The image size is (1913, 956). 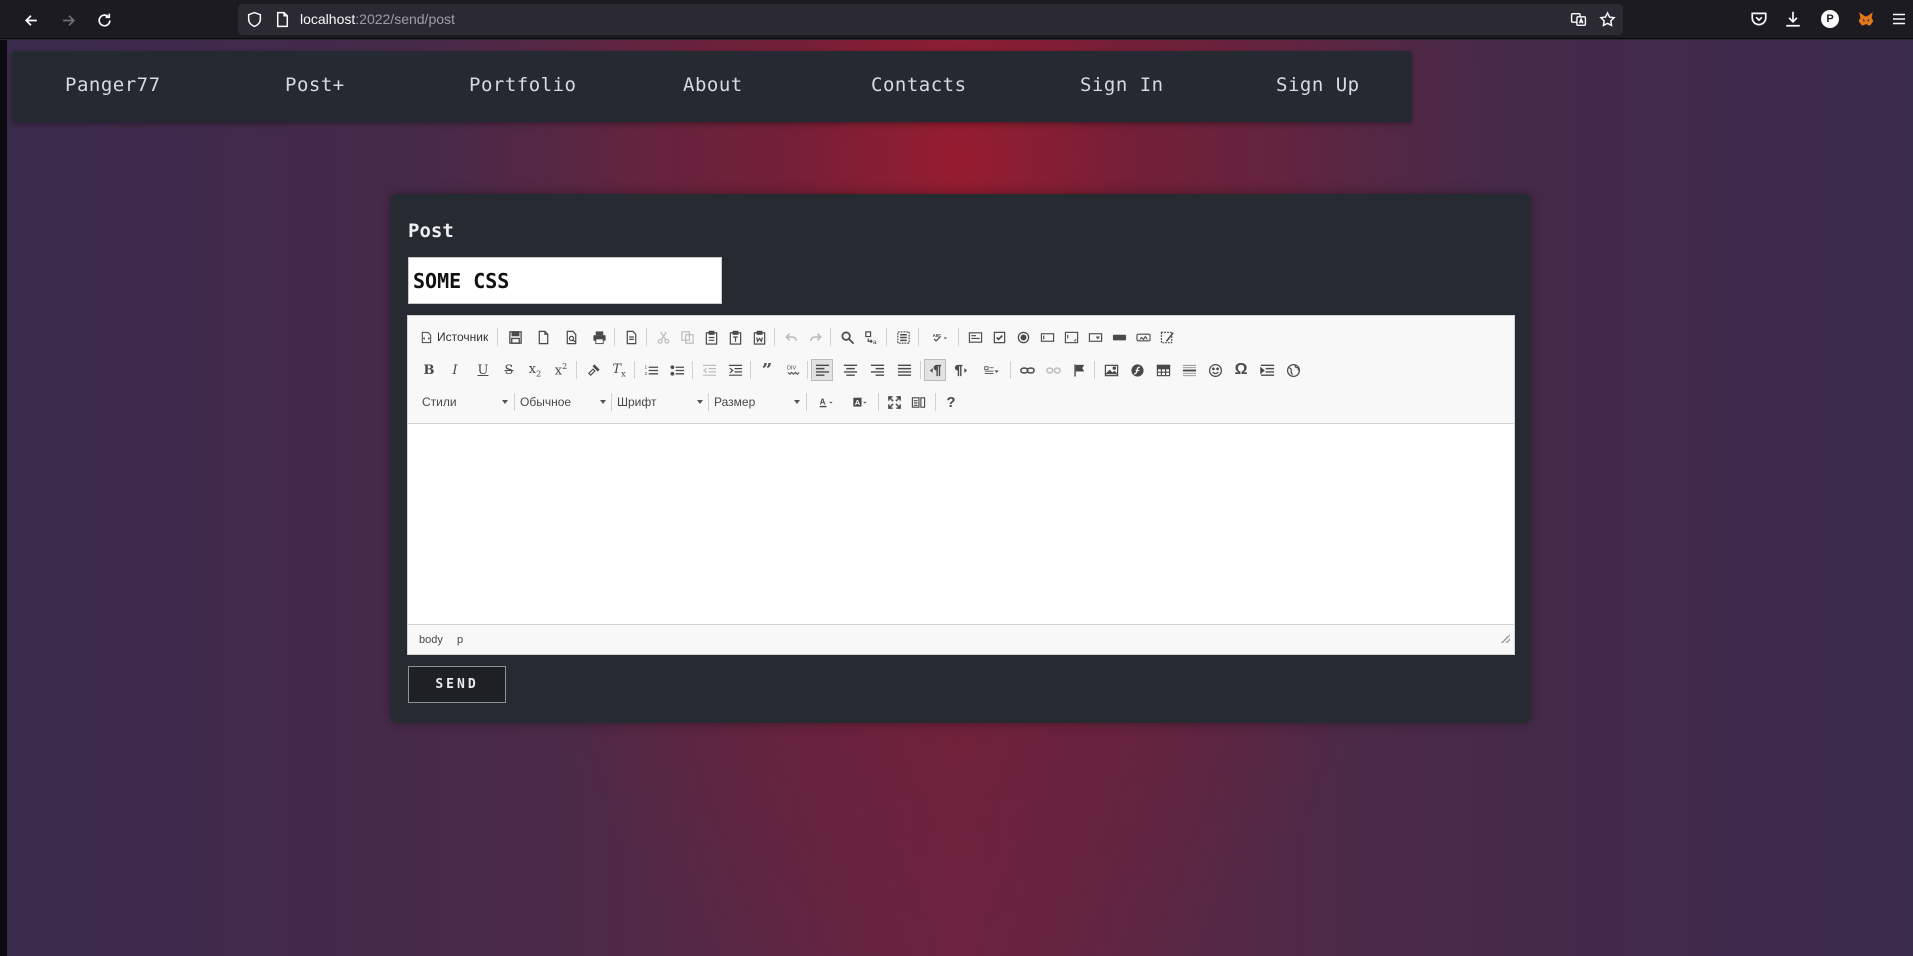 What do you see at coordinates (1027, 370) in the screenshot?
I see `link-icon` at bounding box center [1027, 370].